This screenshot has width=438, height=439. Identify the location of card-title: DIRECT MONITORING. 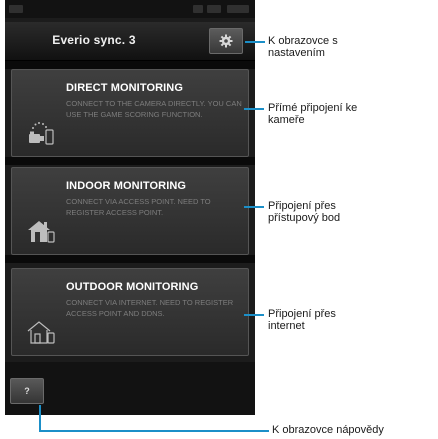
(124, 88).